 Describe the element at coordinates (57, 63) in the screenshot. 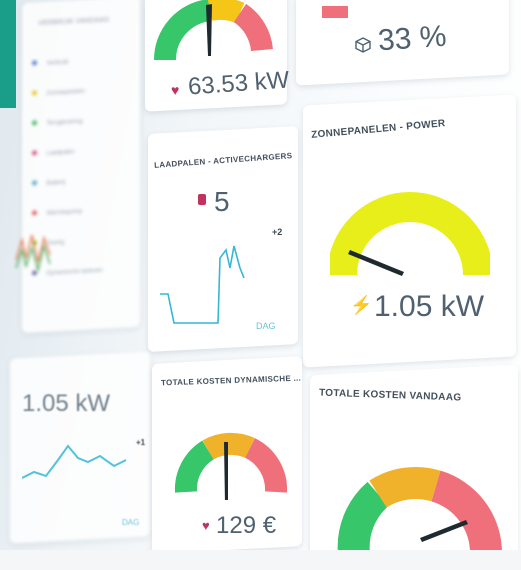

I see `sidebar-item-label: Verbruik` at that location.